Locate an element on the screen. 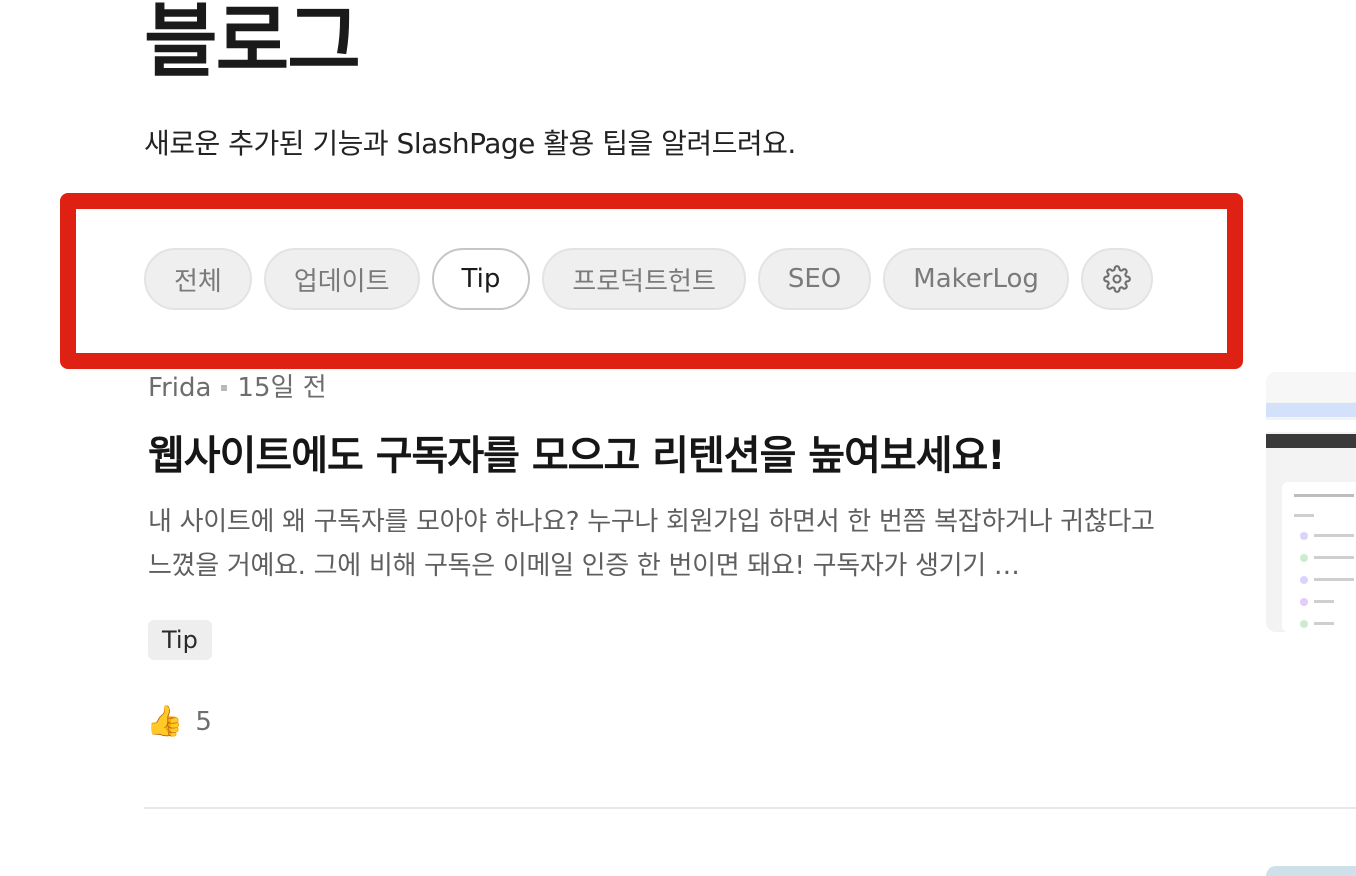 The image size is (1356, 876). filter-chip-tip: Tip is located at coordinates (481, 279).